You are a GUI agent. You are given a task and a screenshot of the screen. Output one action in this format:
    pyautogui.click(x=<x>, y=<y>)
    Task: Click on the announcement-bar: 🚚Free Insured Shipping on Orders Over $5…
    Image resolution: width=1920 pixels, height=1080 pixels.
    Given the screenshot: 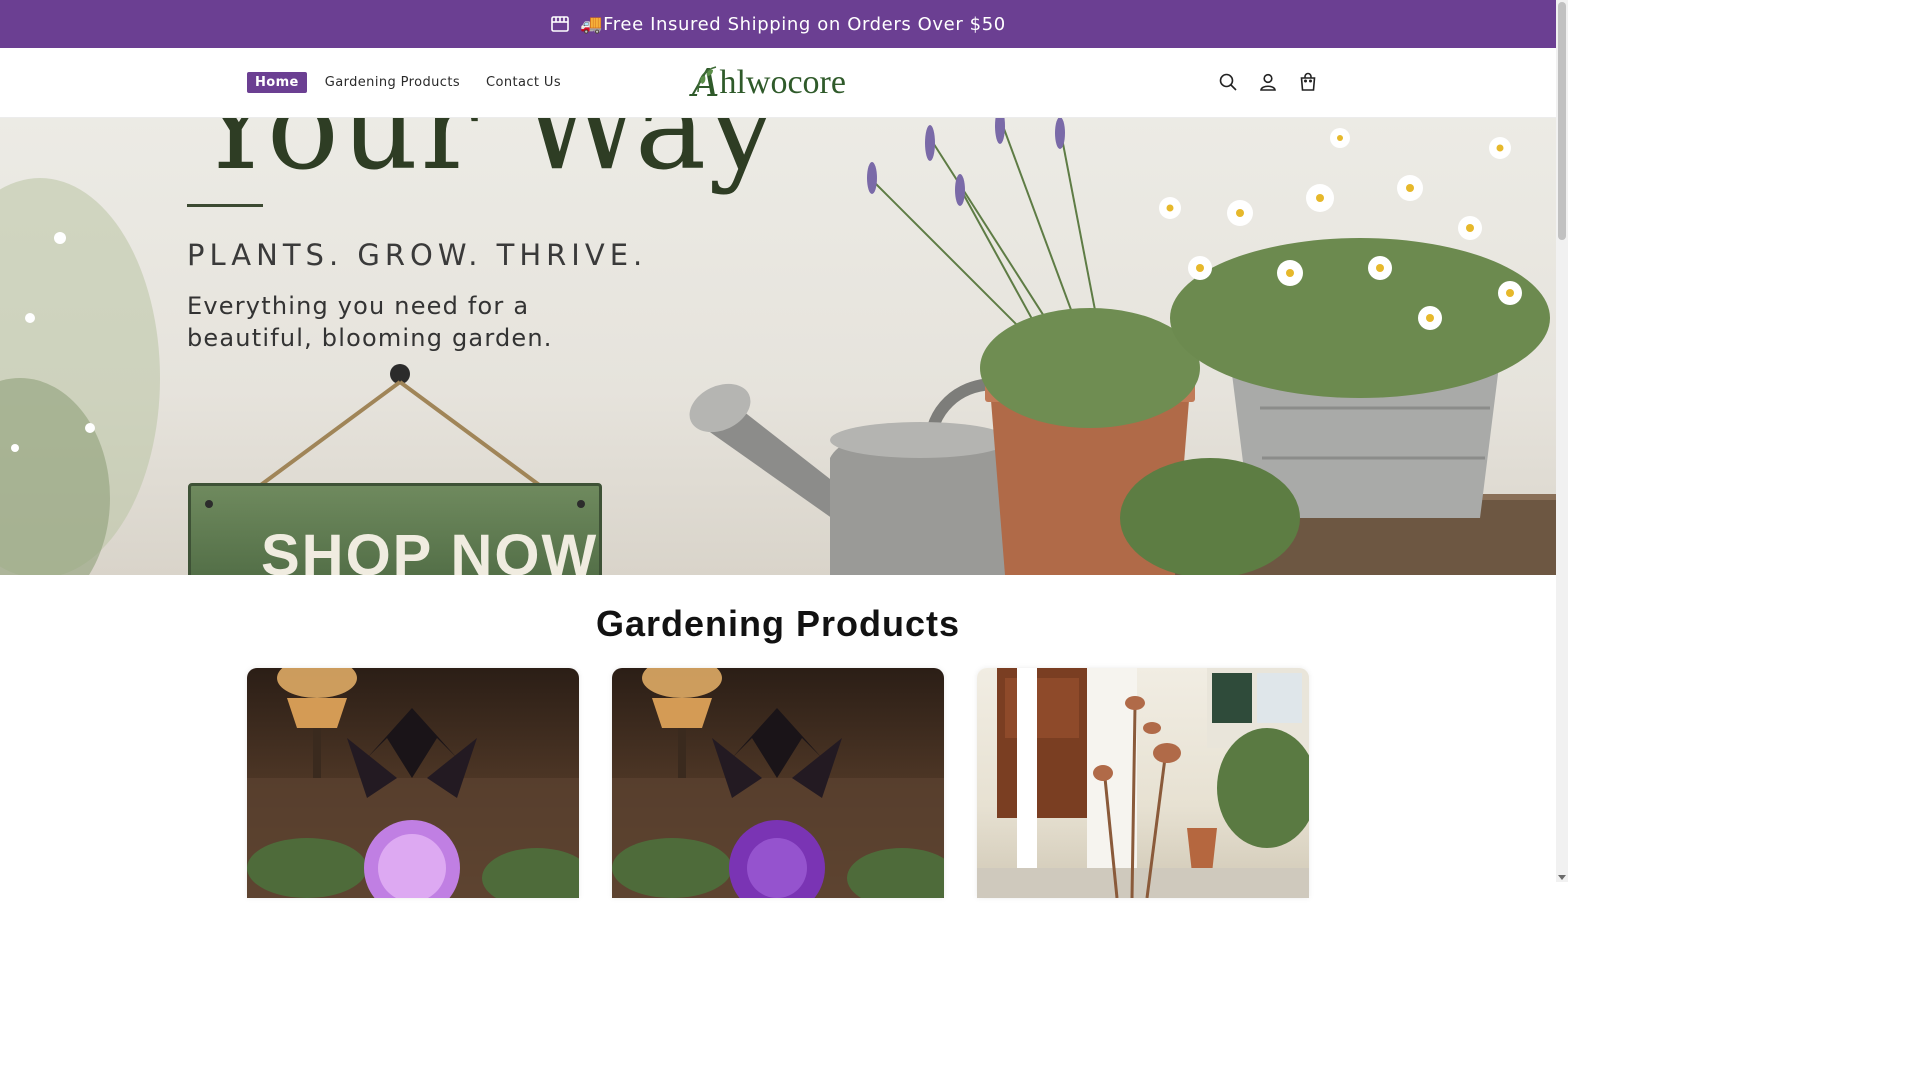 What is the action you would take?
    pyautogui.click(x=778, y=24)
    